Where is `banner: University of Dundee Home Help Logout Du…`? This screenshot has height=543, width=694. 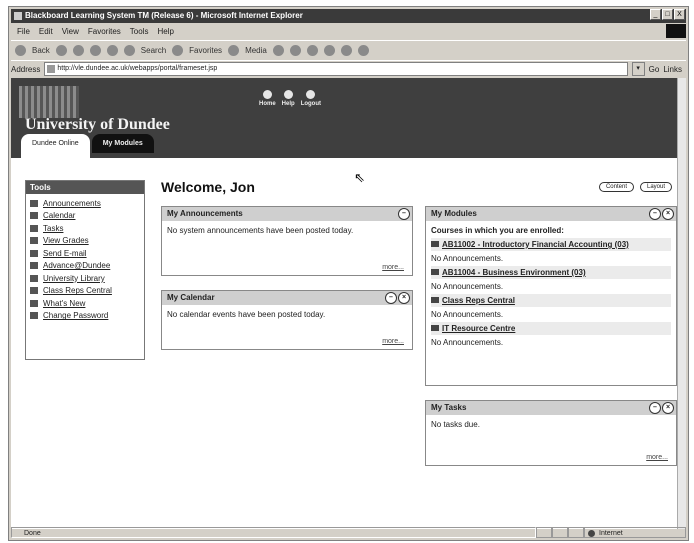
banner: University of Dundee Home Help Logout Du… is located at coordinates (345, 118).